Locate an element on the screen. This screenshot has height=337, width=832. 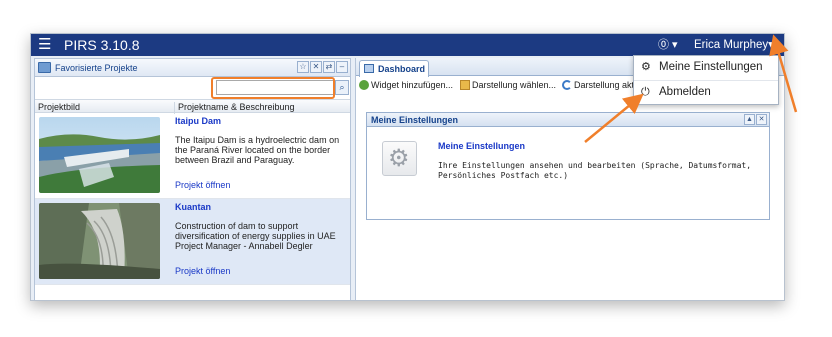
arrow-to-logout is located at coordinates (614, 118).